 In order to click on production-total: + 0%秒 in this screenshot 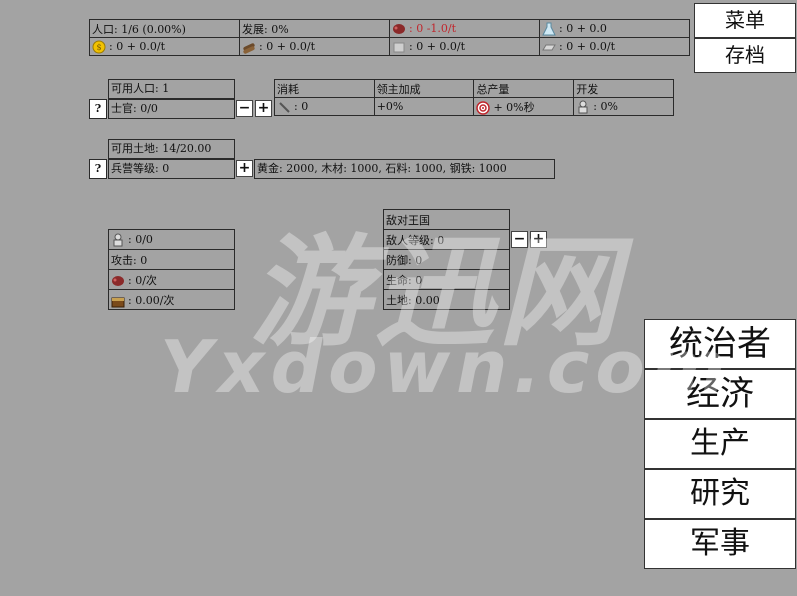, I will do `click(524, 106)`.